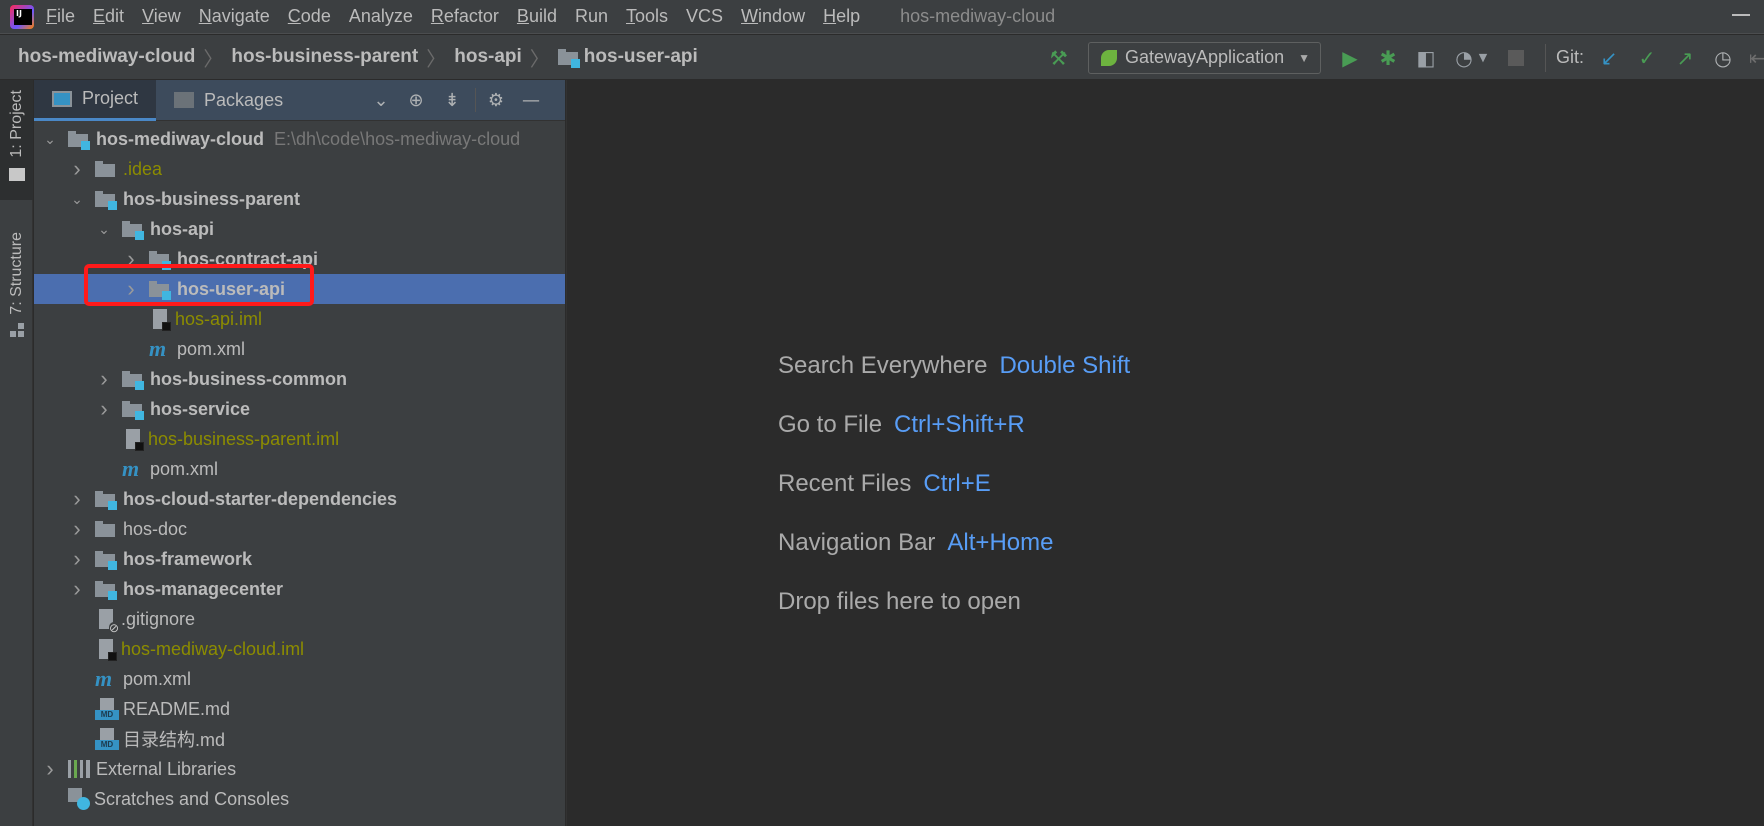 The height and width of the screenshot is (826, 1764). I want to click on menu-vcs: VCS, so click(704, 16).